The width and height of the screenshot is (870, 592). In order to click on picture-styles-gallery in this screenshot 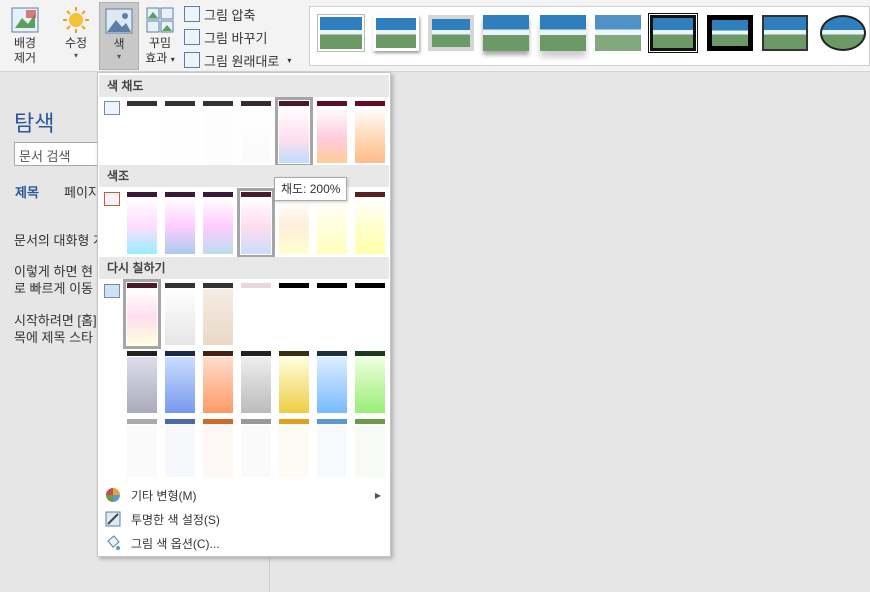, I will do `click(589, 36)`.